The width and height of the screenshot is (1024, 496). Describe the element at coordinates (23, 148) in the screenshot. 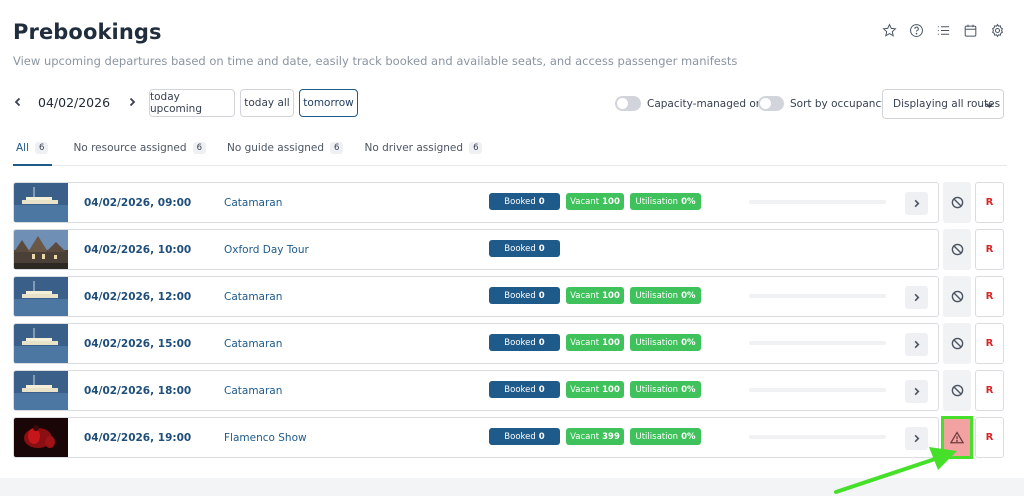

I see `tab-label: All` at that location.